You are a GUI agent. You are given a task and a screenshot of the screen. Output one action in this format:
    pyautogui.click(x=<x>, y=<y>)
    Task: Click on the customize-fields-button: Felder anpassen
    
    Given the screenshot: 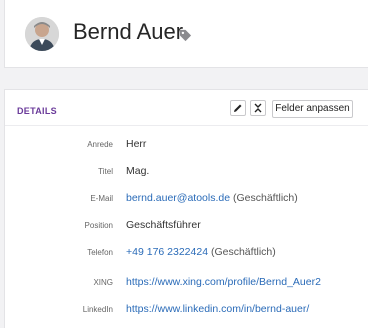 What is the action you would take?
    pyautogui.click(x=312, y=109)
    